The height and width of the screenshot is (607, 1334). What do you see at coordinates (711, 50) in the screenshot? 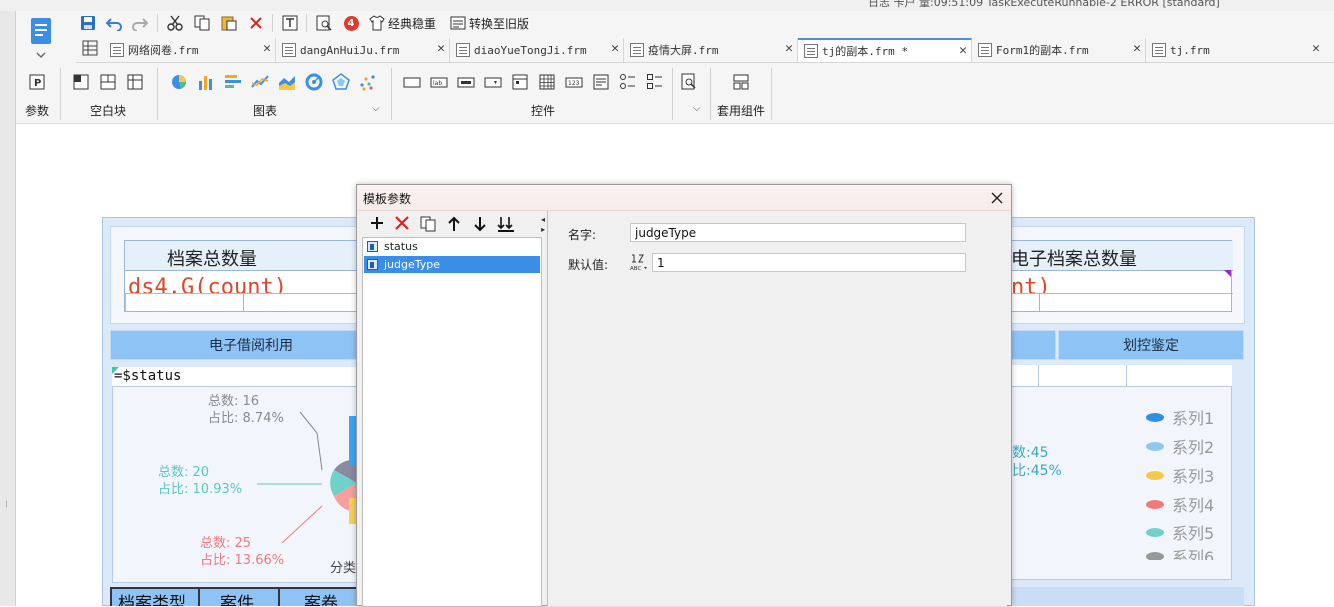
I see `tab-yiqing-daping: 疫情大屏.frm ✕` at bounding box center [711, 50].